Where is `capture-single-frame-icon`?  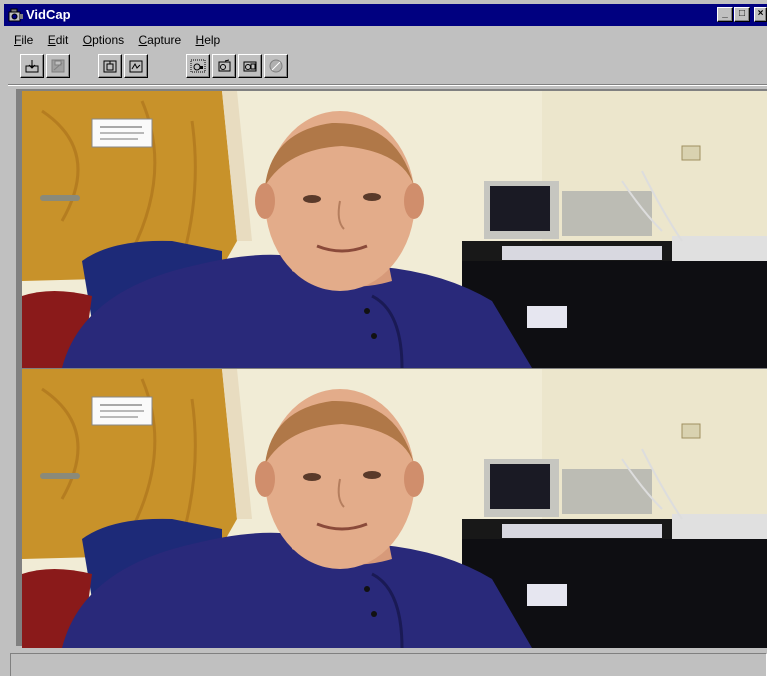 capture-single-frame-icon is located at coordinates (198, 66).